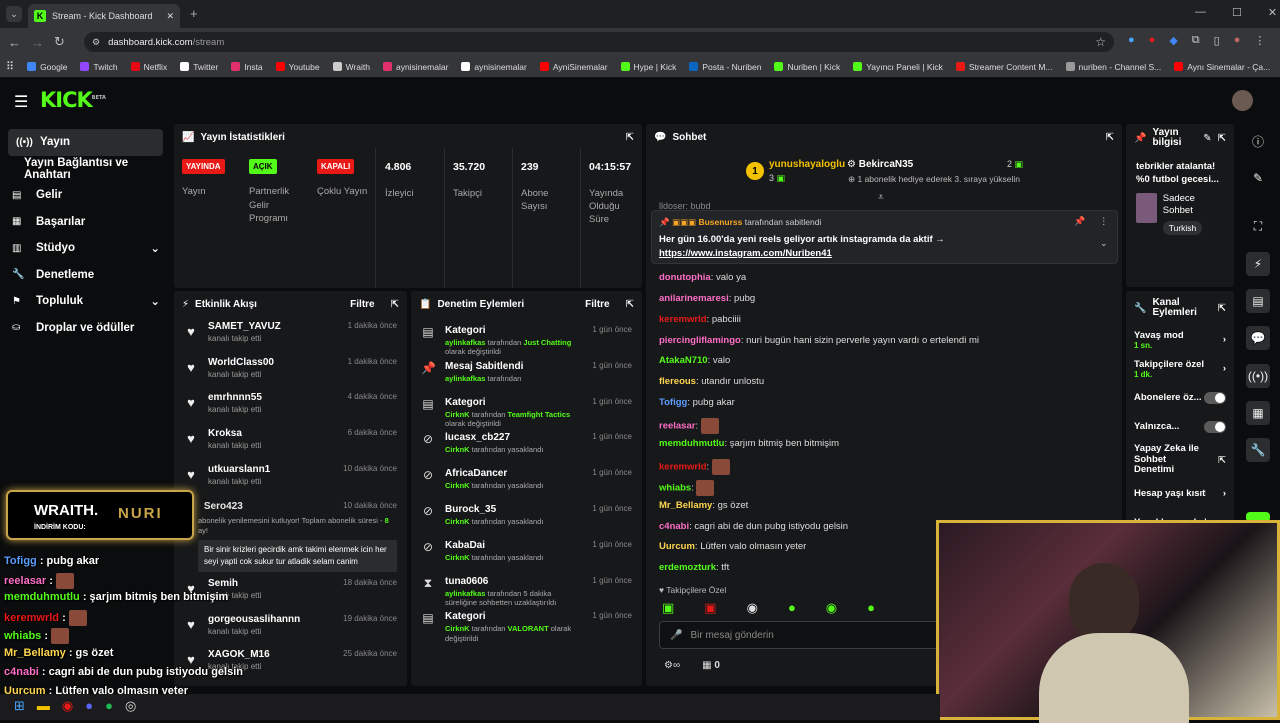  Describe the element at coordinates (700, 340) in the screenshot. I see `chat-username: piercingliflamingo` at that location.